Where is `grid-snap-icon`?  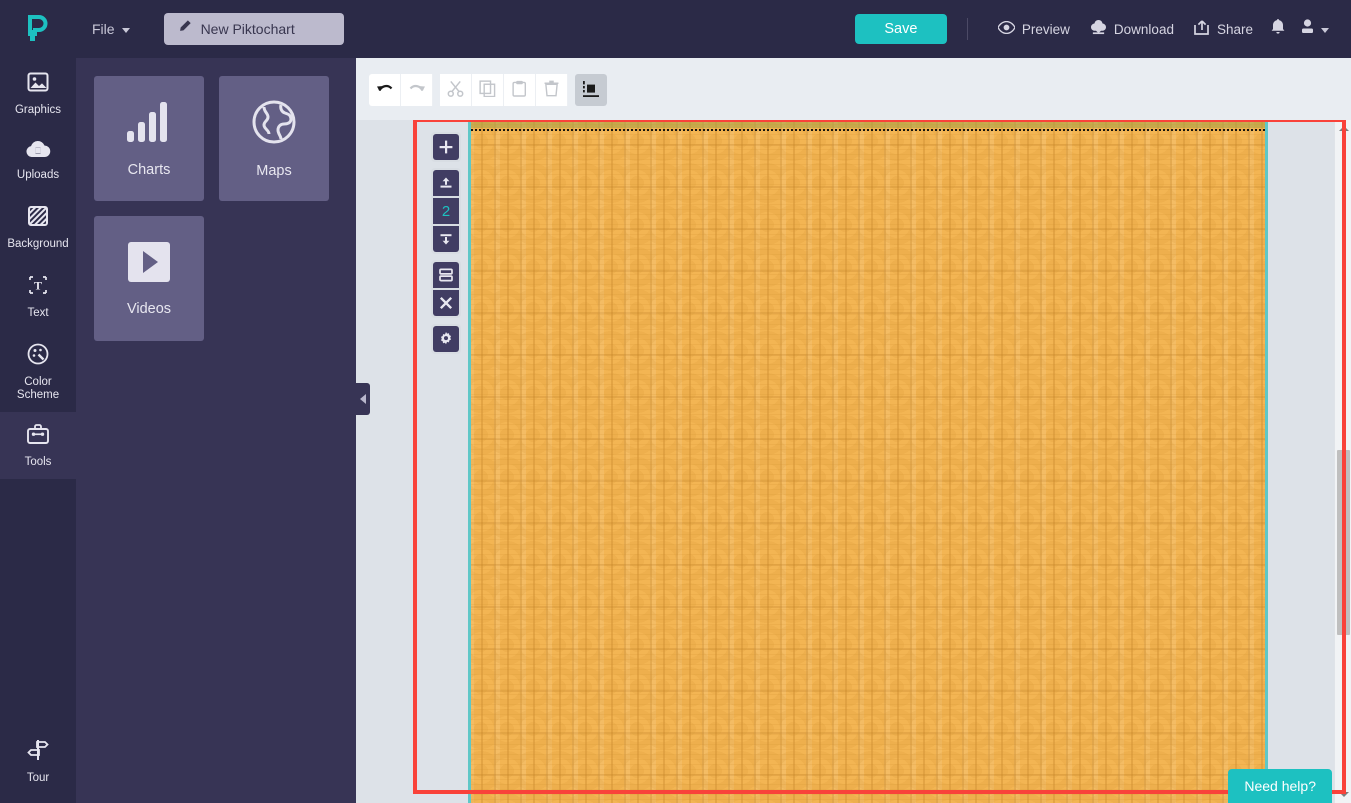
grid-snap-icon is located at coordinates (591, 90).